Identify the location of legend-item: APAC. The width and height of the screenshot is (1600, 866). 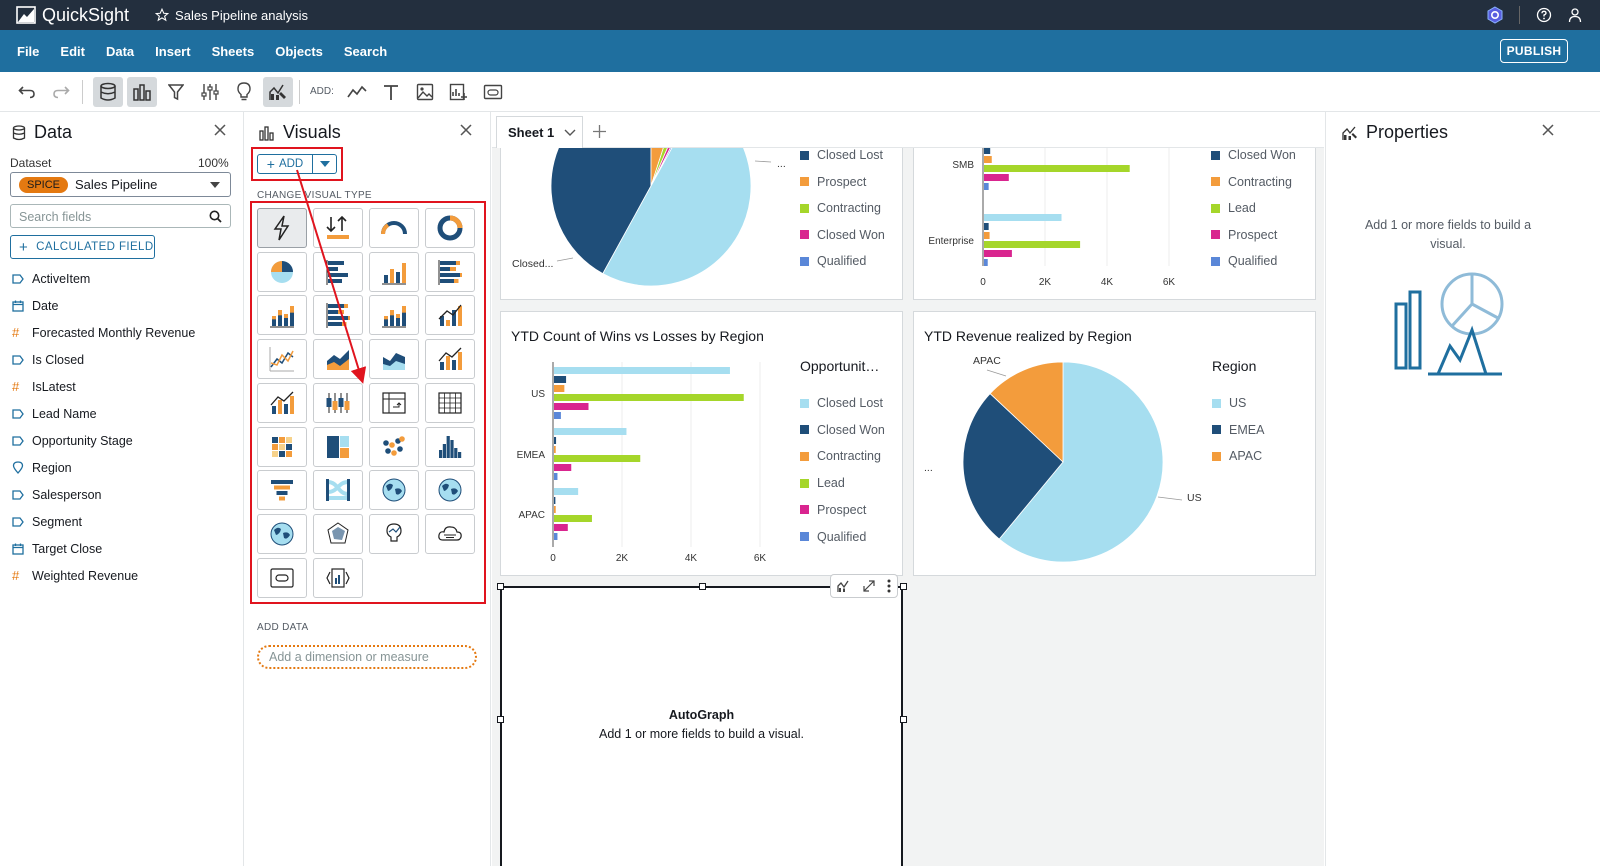
(1237, 456).